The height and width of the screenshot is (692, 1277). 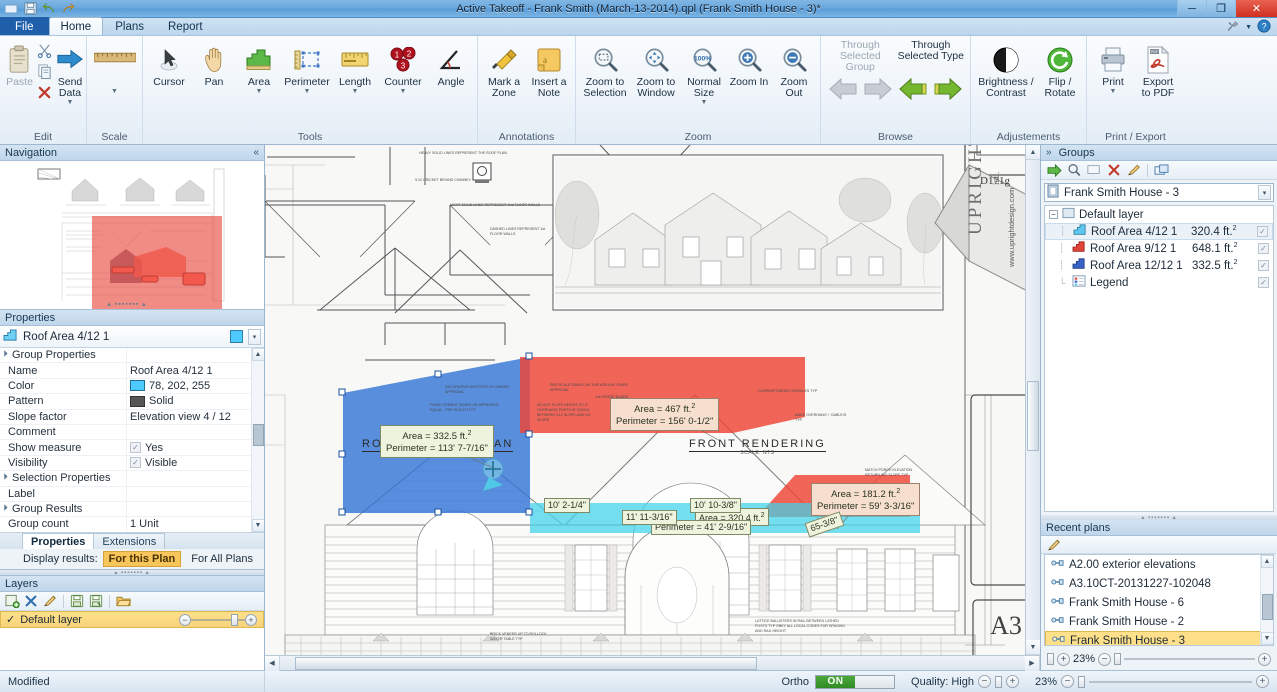 I want to click on mark-zone-button: Mark a Zone, so click(x=504, y=70).